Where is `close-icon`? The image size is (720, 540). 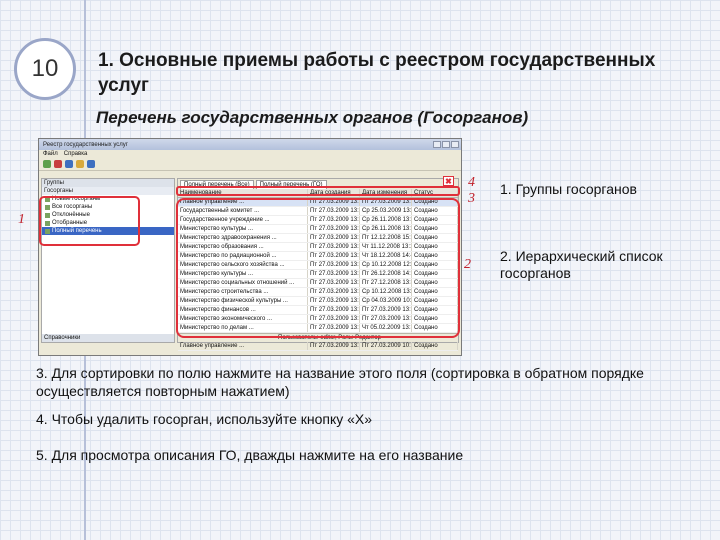
close-icon is located at coordinates (455, 144).